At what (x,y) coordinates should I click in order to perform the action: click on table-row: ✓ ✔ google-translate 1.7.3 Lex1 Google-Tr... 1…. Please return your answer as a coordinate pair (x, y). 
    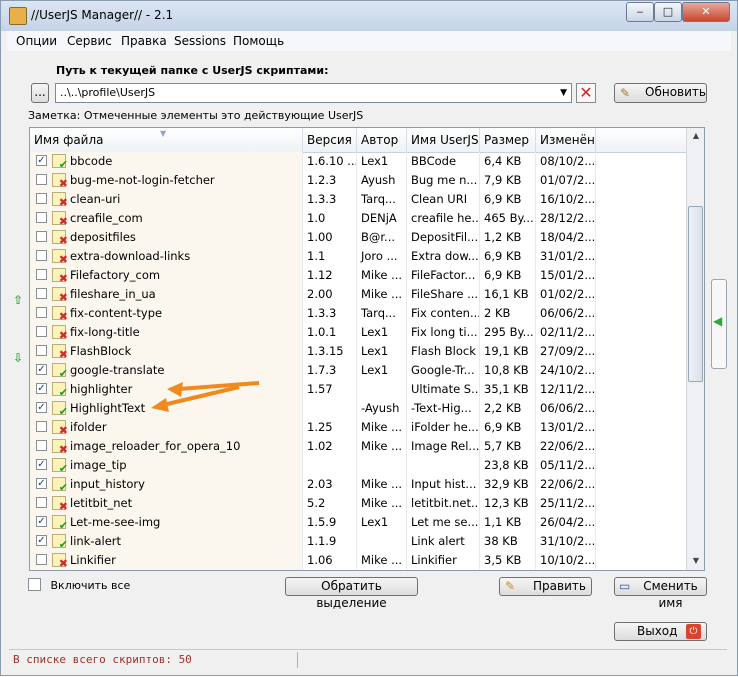
    Looking at the image, I should click on (358, 370).